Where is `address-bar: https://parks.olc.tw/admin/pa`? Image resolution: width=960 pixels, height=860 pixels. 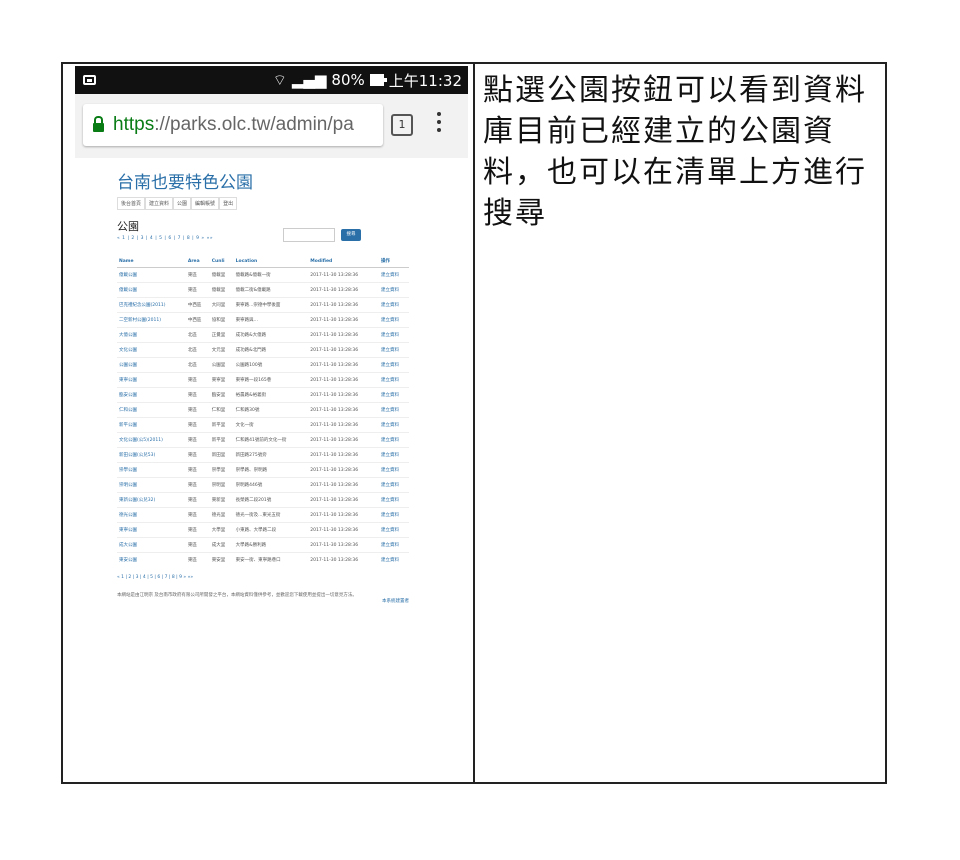
address-bar: https://parks.olc.tw/admin/pa is located at coordinates (233, 125).